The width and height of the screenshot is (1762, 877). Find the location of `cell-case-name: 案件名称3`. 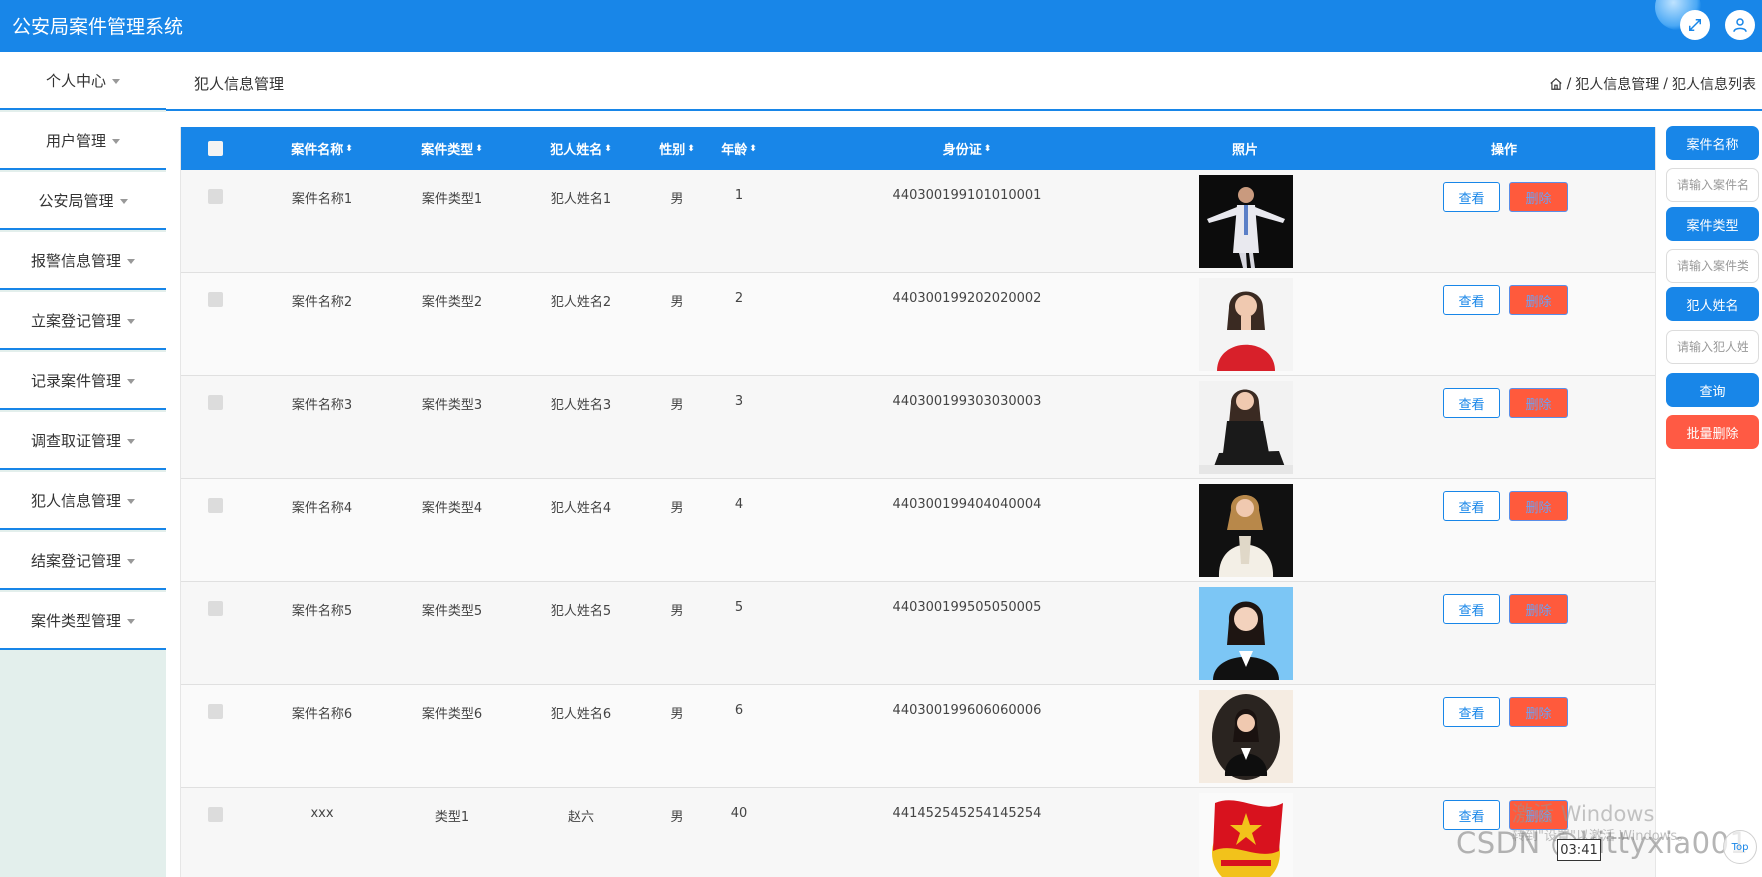

cell-case-name: 案件名称3 is located at coordinates (322, 405).